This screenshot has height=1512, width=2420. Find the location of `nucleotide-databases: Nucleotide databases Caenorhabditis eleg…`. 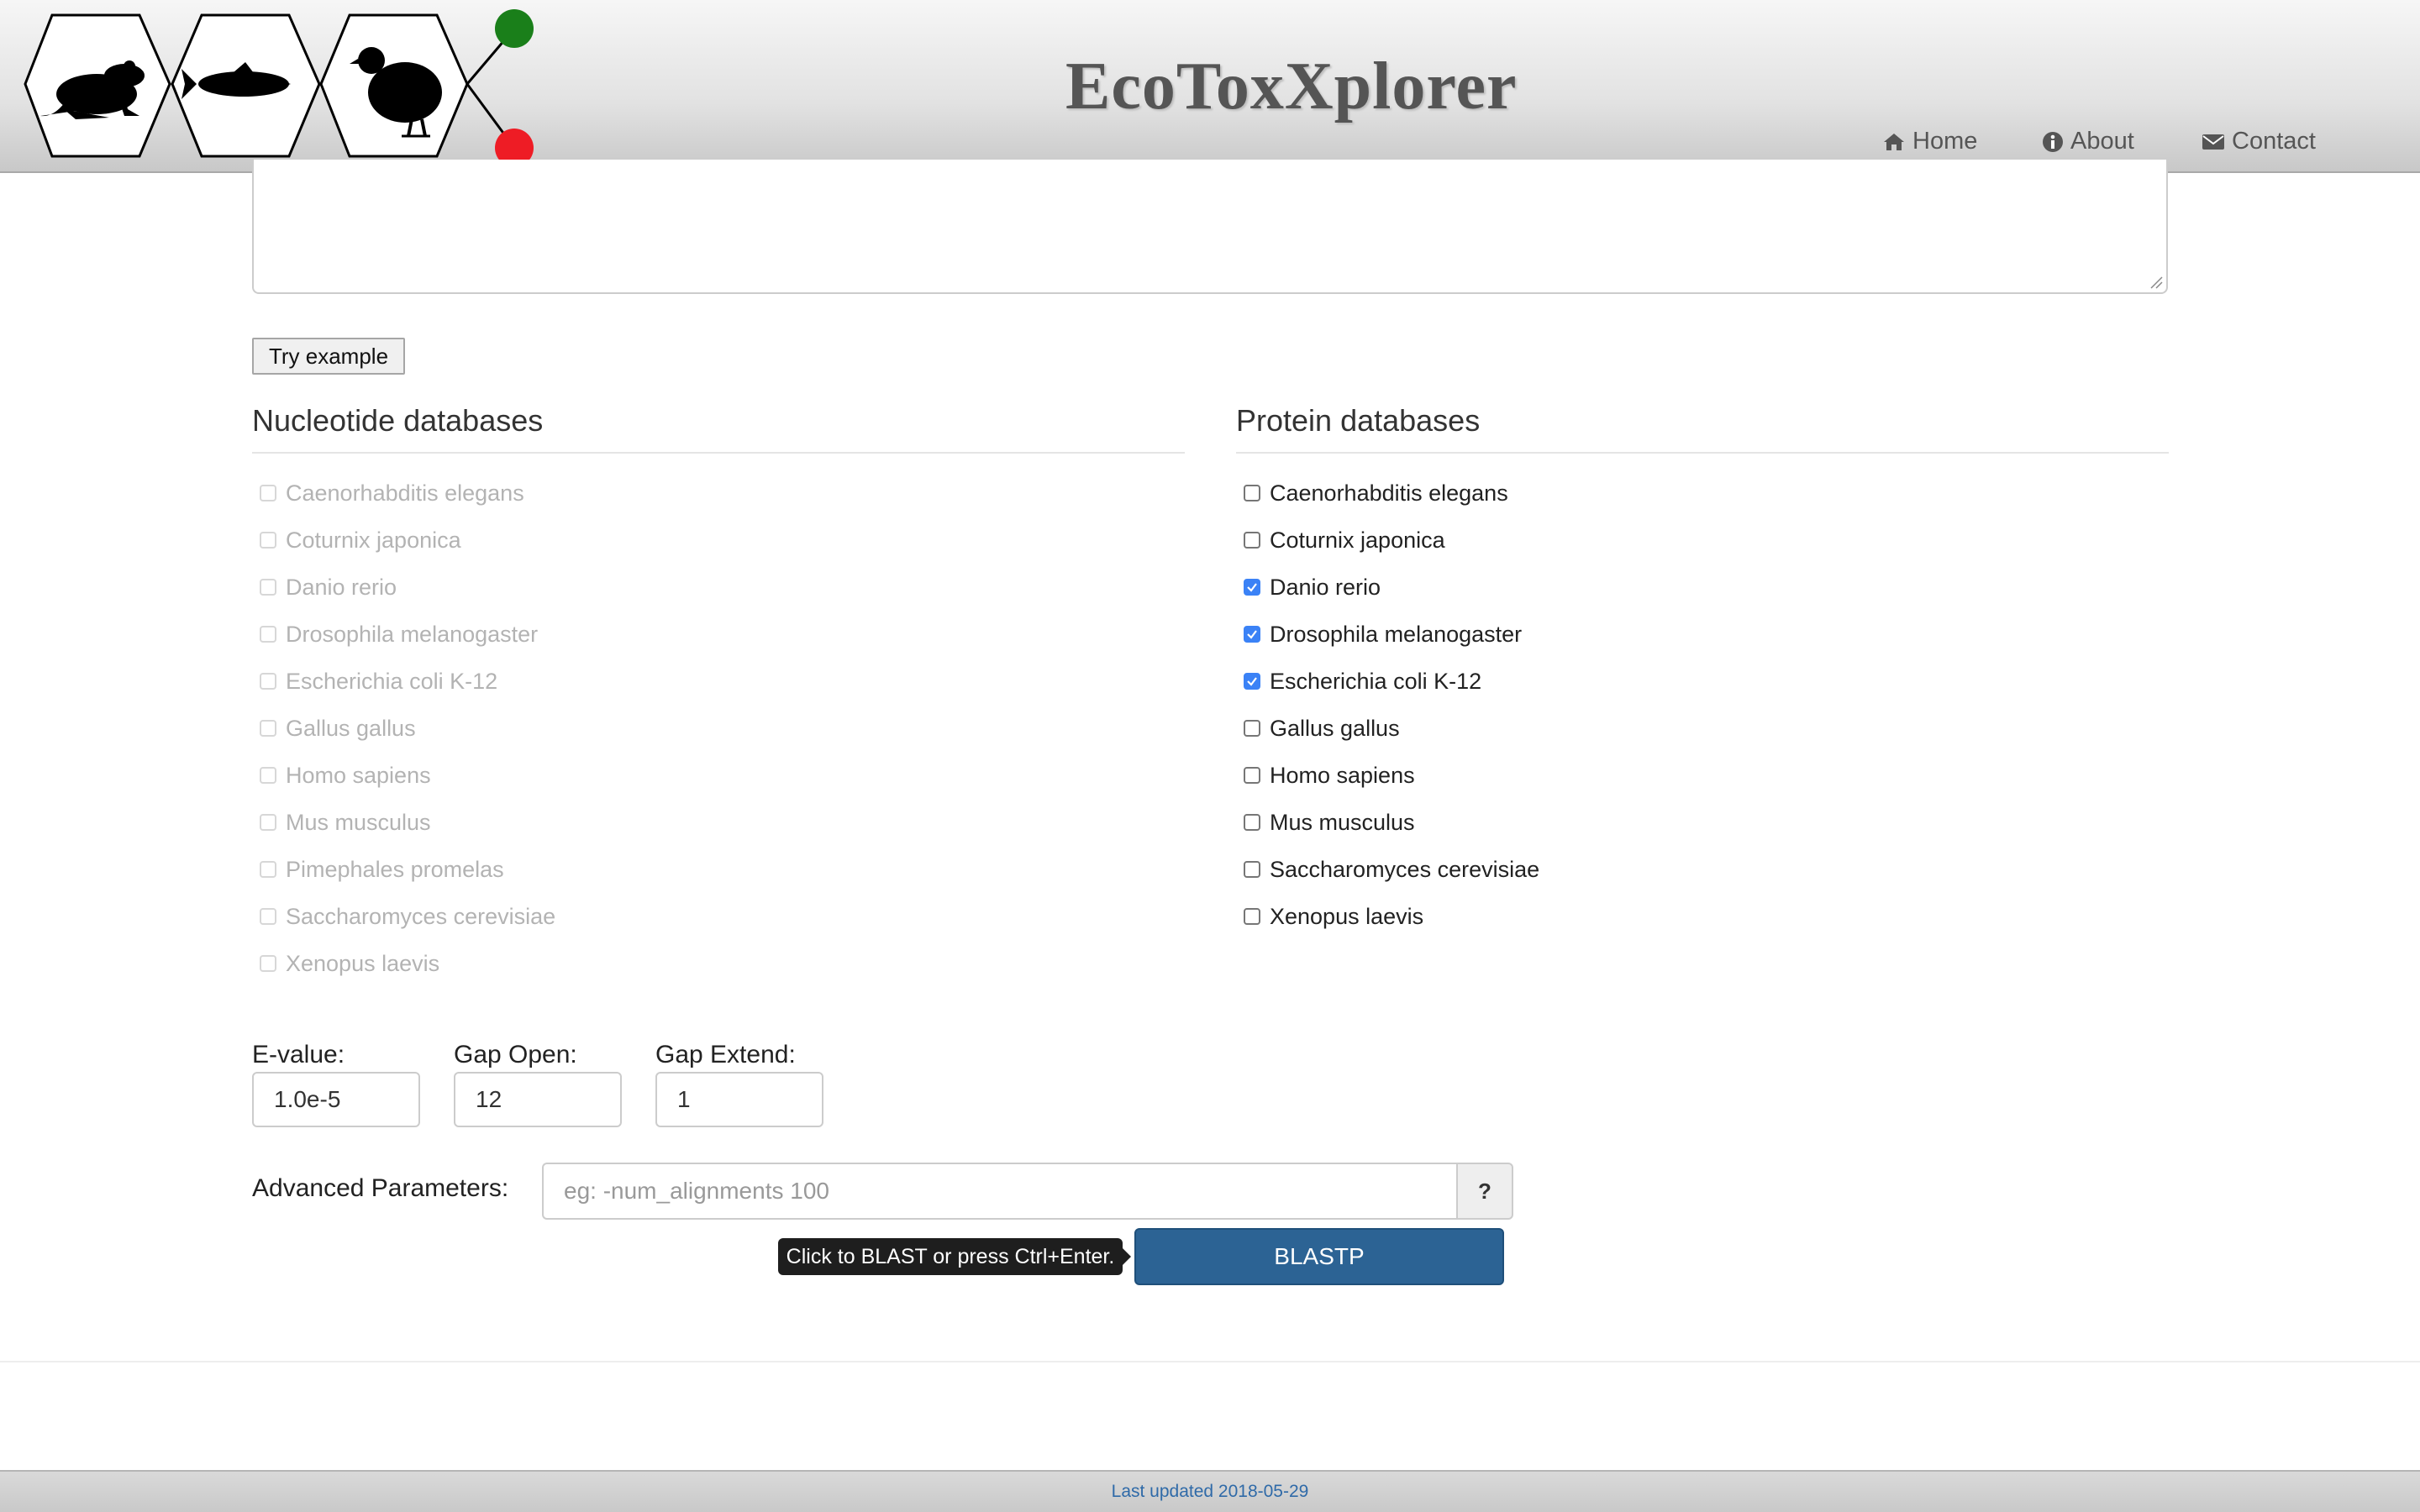

nucleotide-databases: Nucleotide databases Caenorhabditis eleg… is located at coordinates (719, 694).